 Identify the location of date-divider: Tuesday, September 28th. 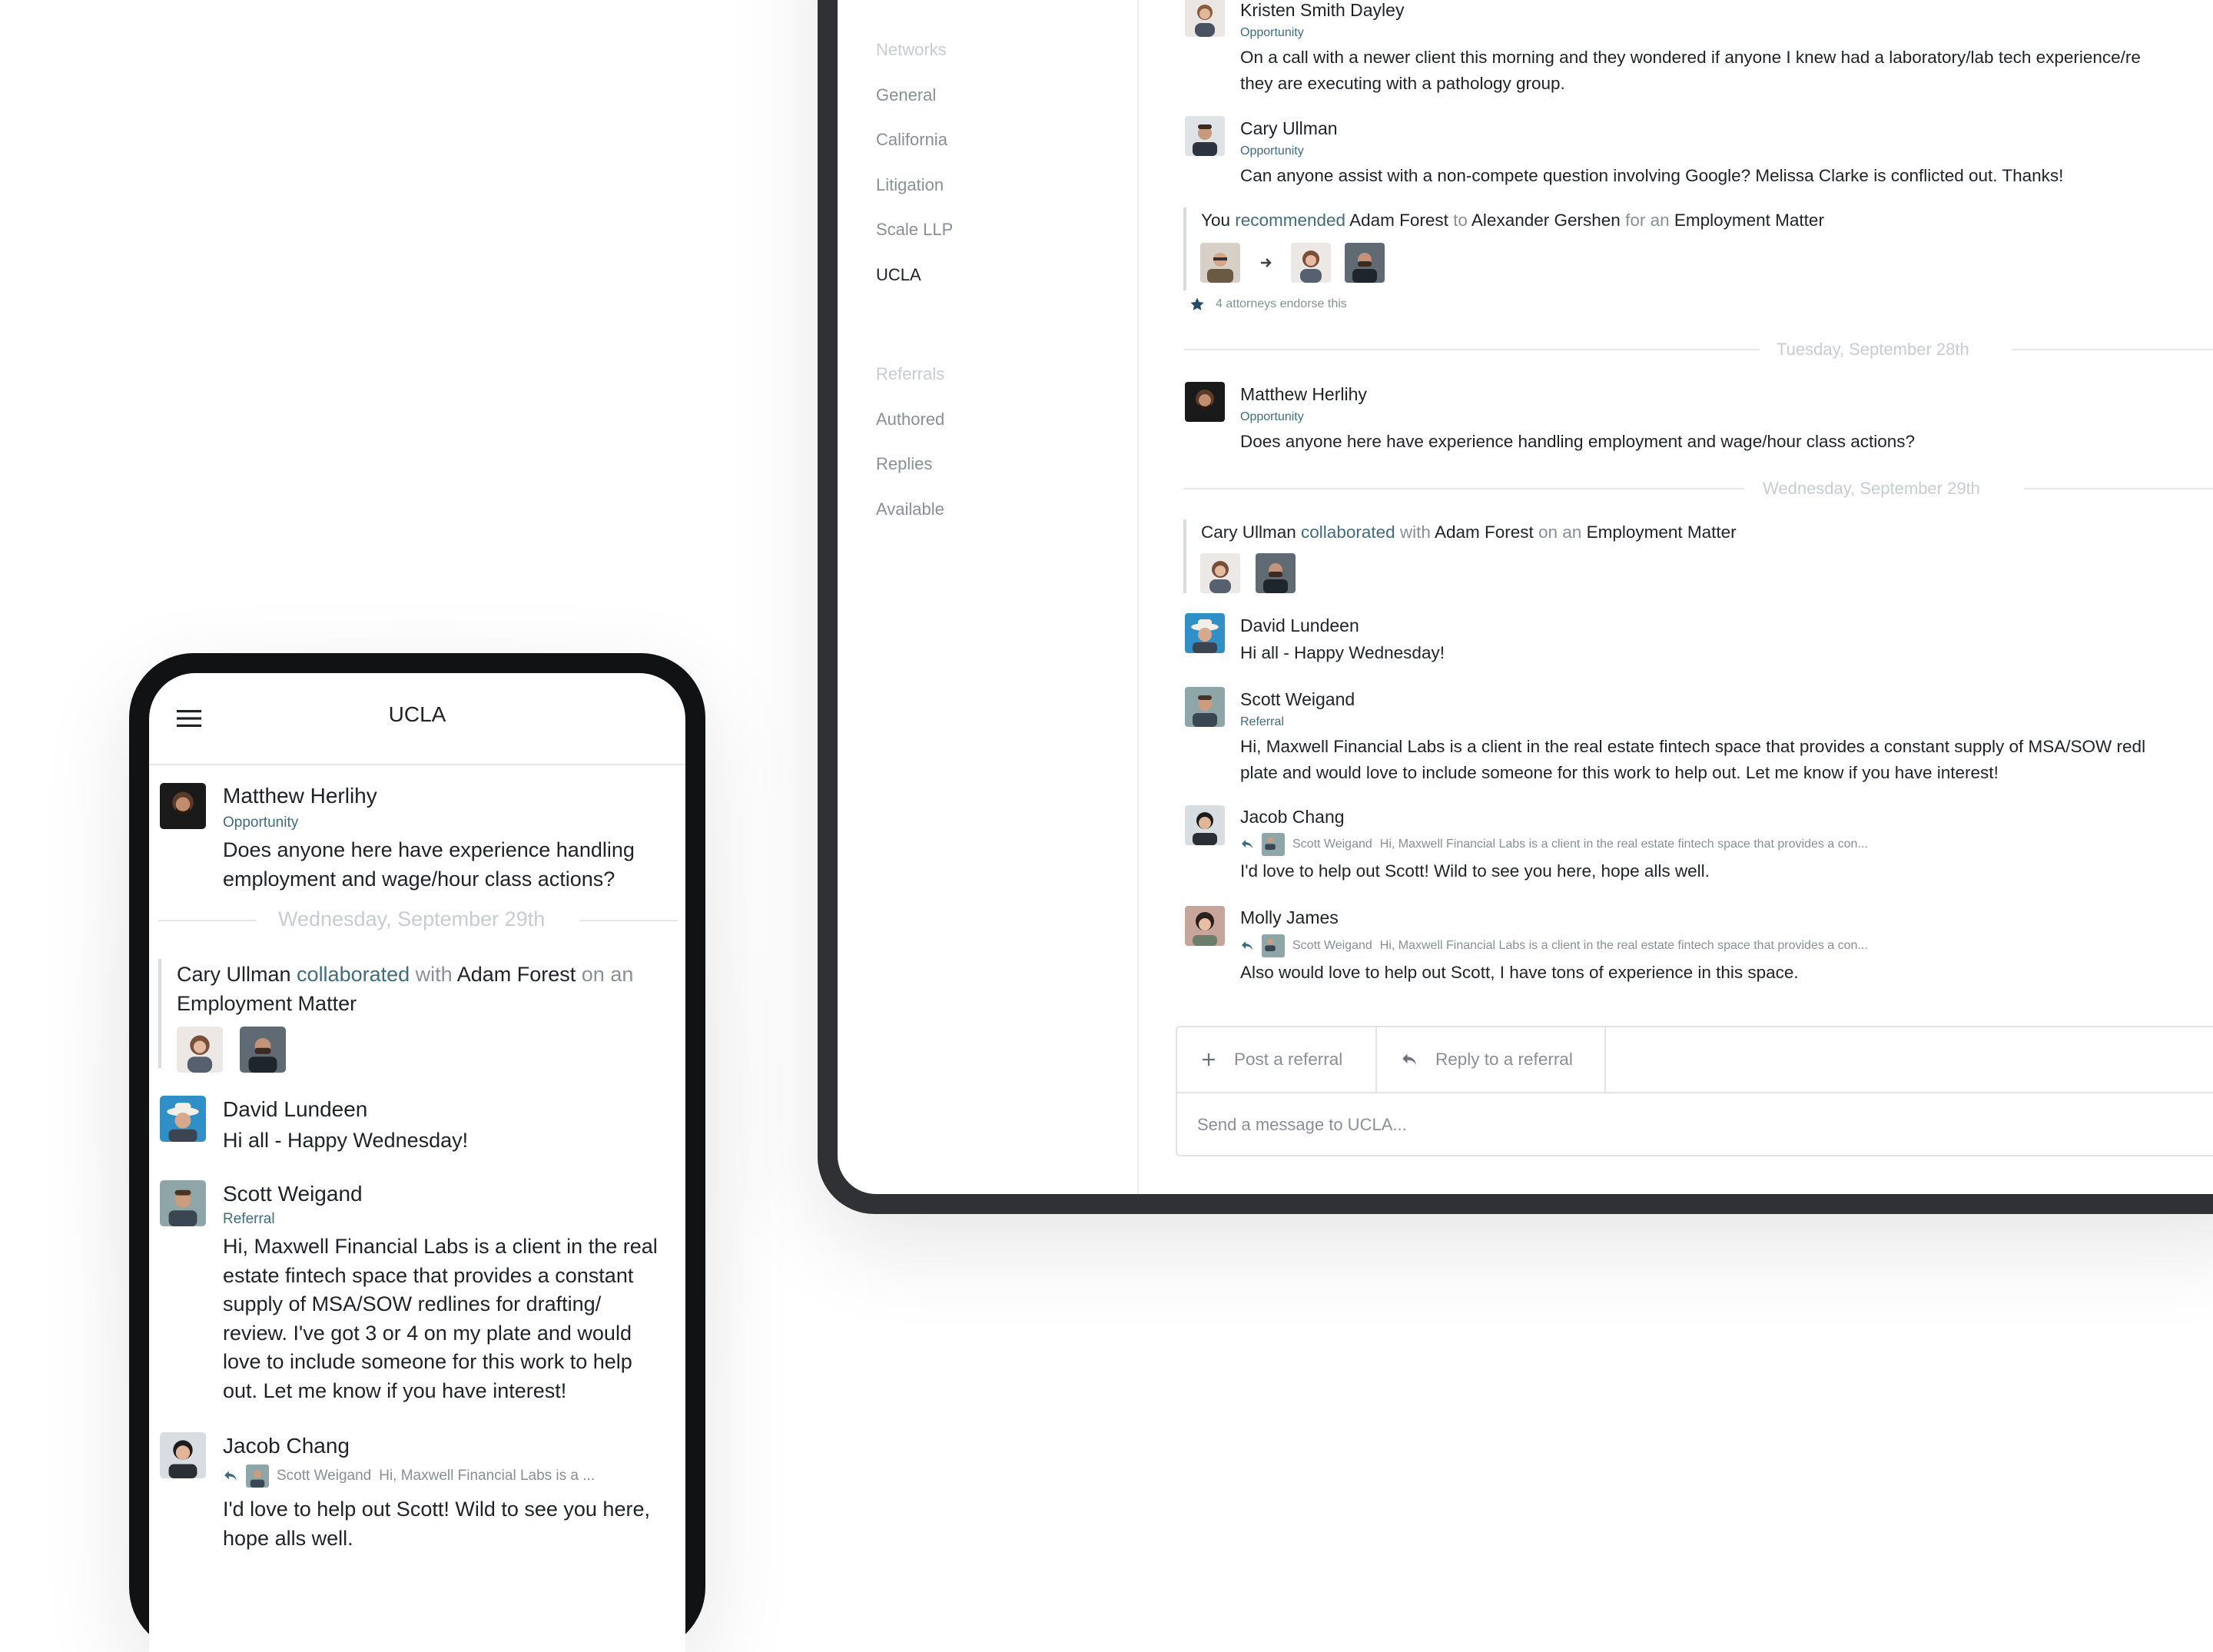
(1873, 349).